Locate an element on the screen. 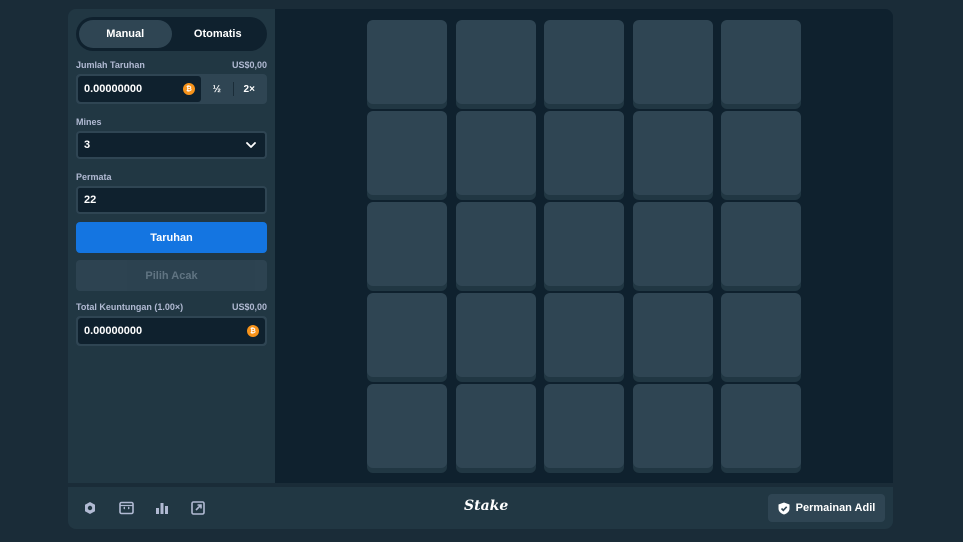 This screenshot has width=963, height=542. tab-auto: Otomatis is located at coordinates (218, 34).